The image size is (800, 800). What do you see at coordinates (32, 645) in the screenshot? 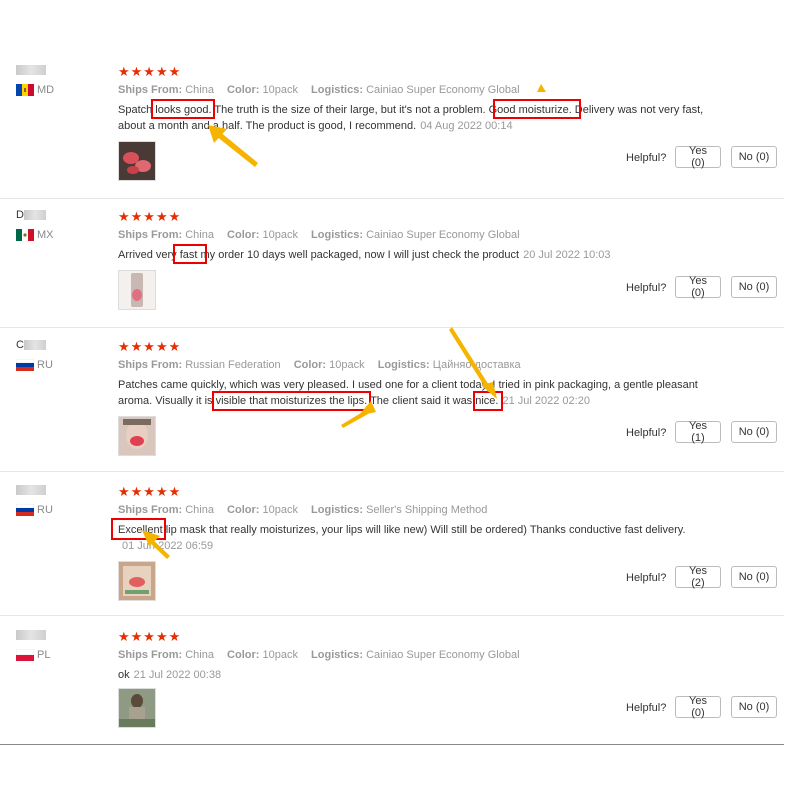
I see `reviewer-info: PL` at bounding box center [32, 645].